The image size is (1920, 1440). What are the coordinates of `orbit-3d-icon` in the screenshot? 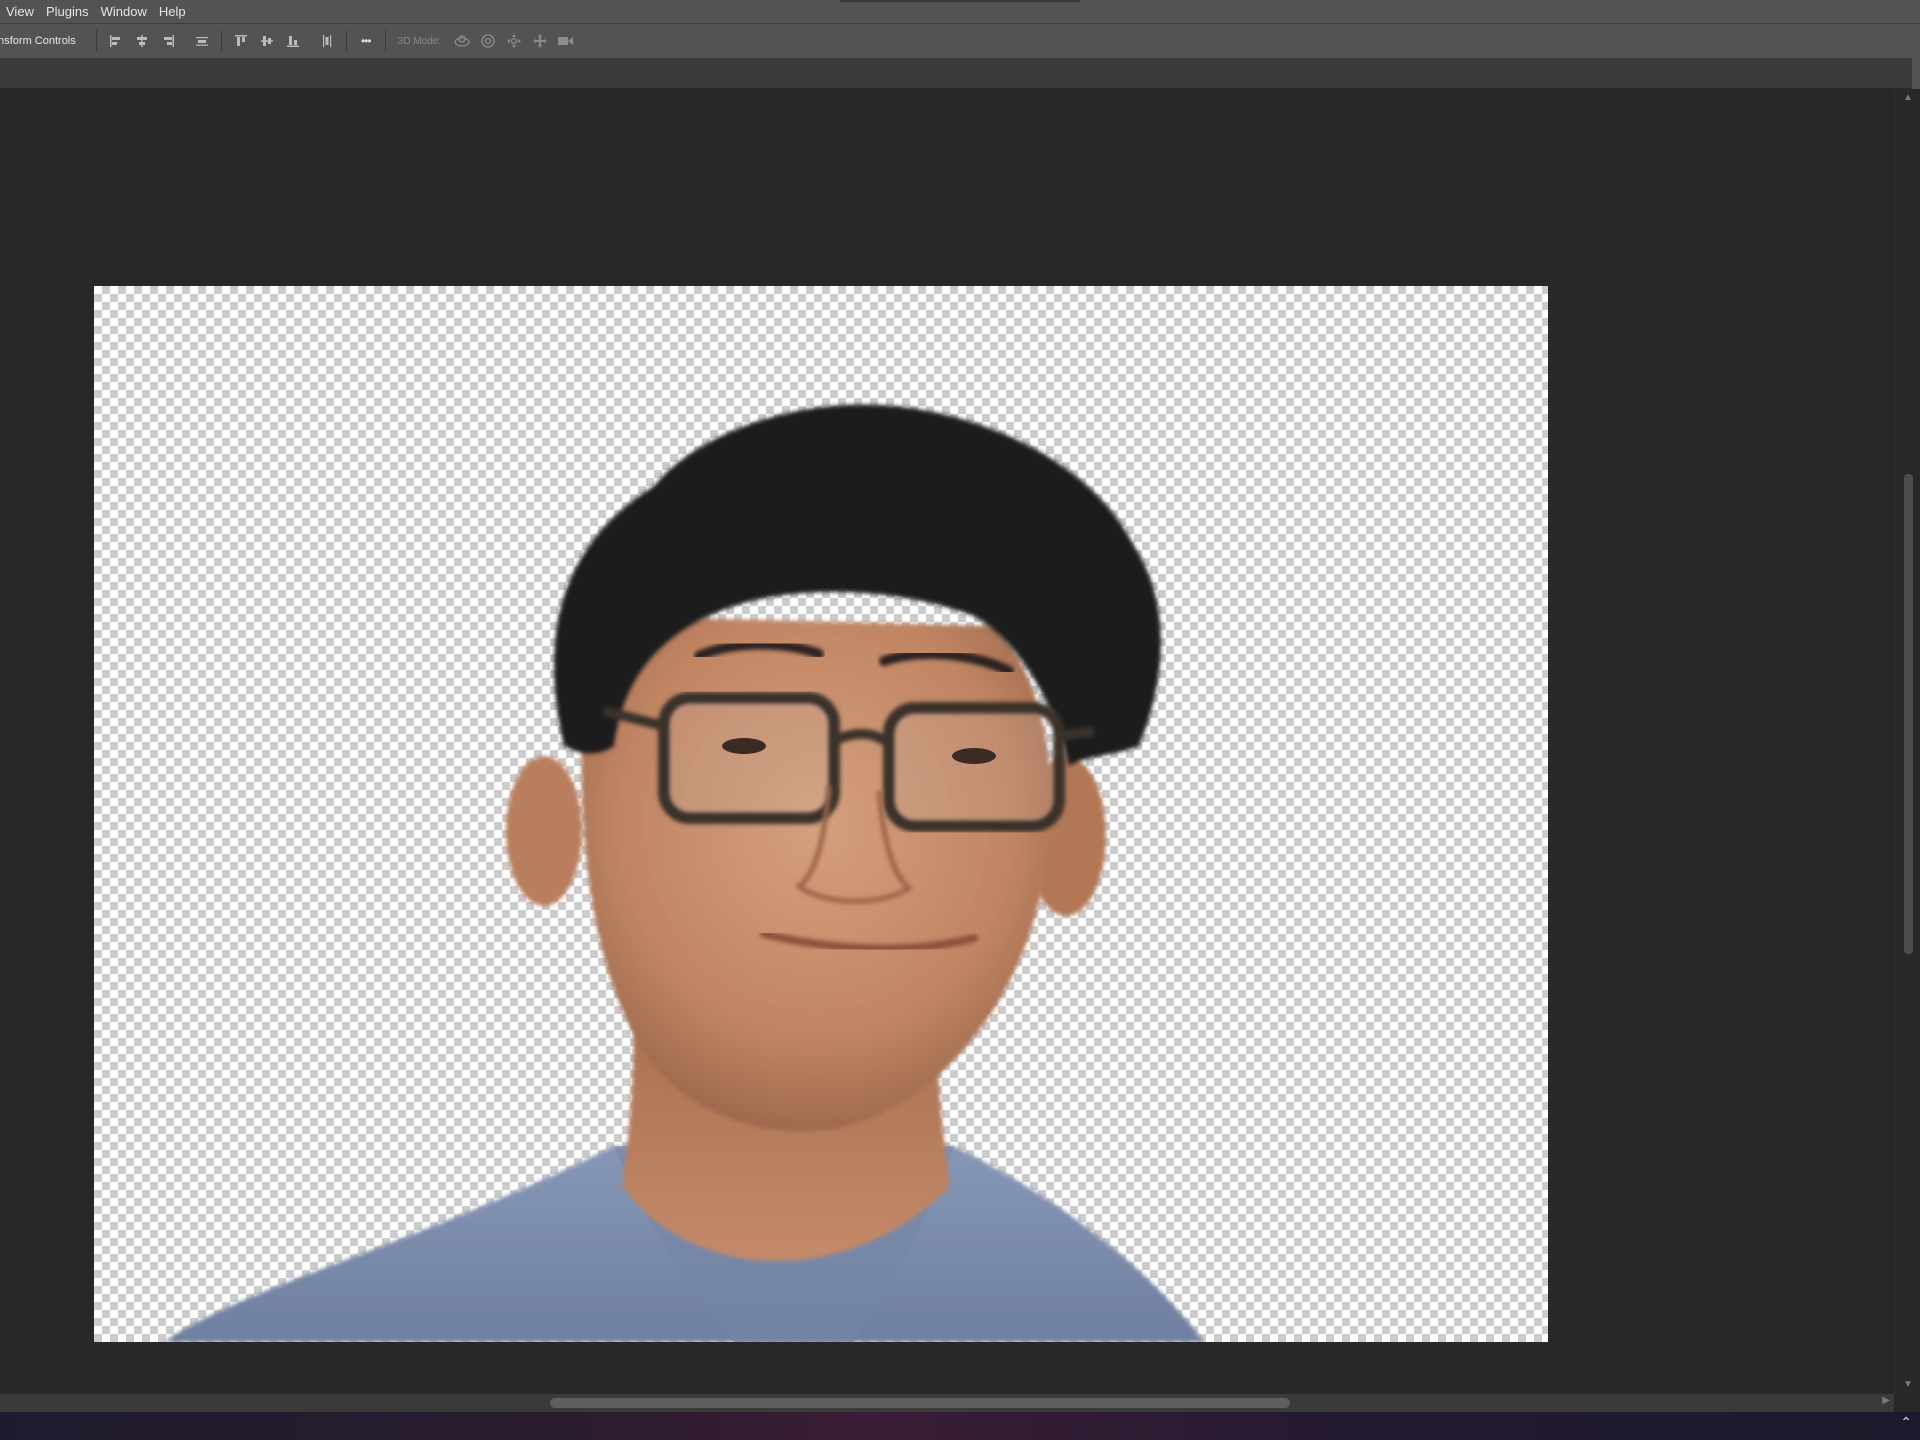 It's located at (462, 41).